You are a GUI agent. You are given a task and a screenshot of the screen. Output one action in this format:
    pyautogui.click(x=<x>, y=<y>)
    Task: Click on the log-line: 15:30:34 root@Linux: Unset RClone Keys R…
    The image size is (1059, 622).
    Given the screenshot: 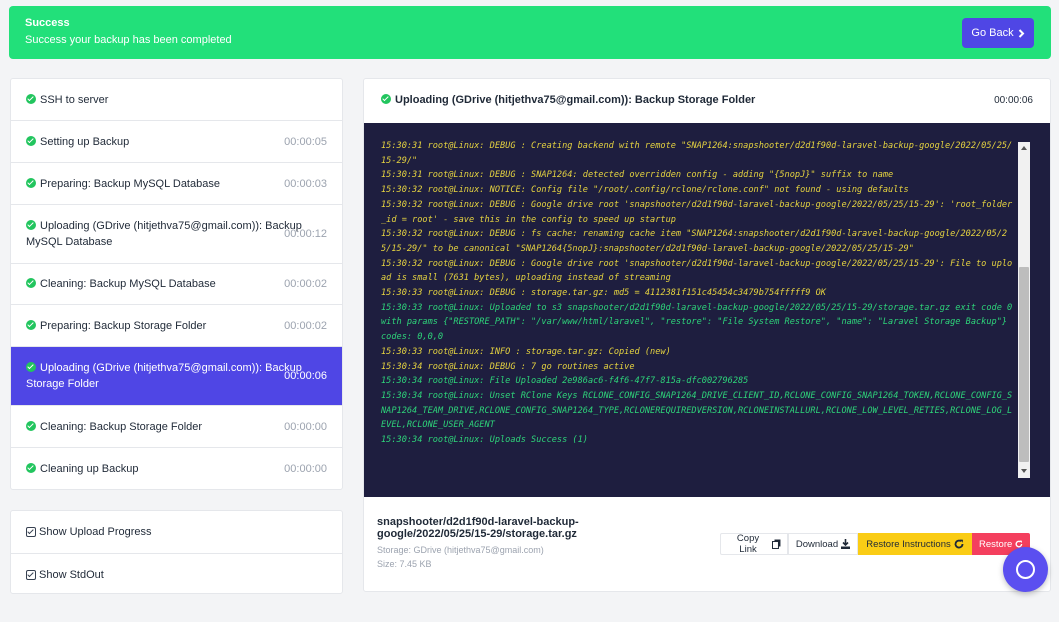 What is the action you would take?
    pyautogui.click(x=697, y=410)
    